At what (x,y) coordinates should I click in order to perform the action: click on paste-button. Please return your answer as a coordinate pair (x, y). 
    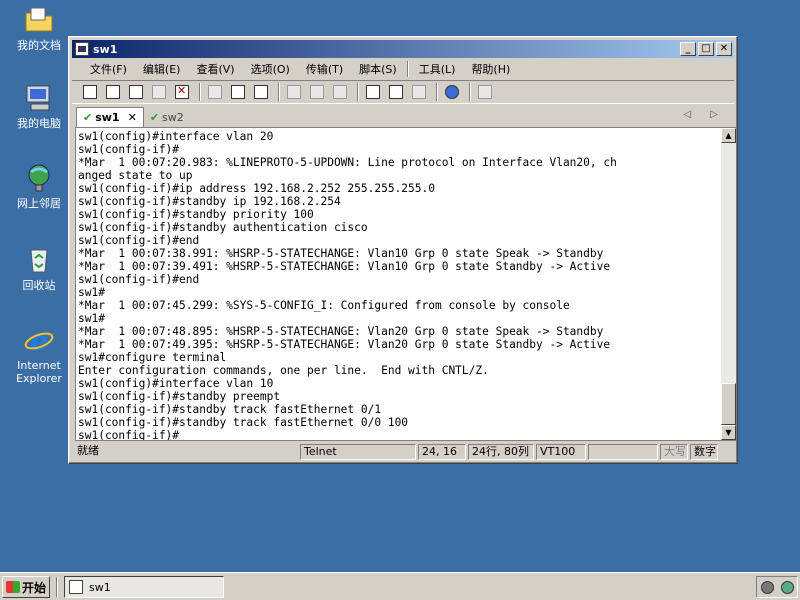
    Looking at the image, I should click on (238, 92).